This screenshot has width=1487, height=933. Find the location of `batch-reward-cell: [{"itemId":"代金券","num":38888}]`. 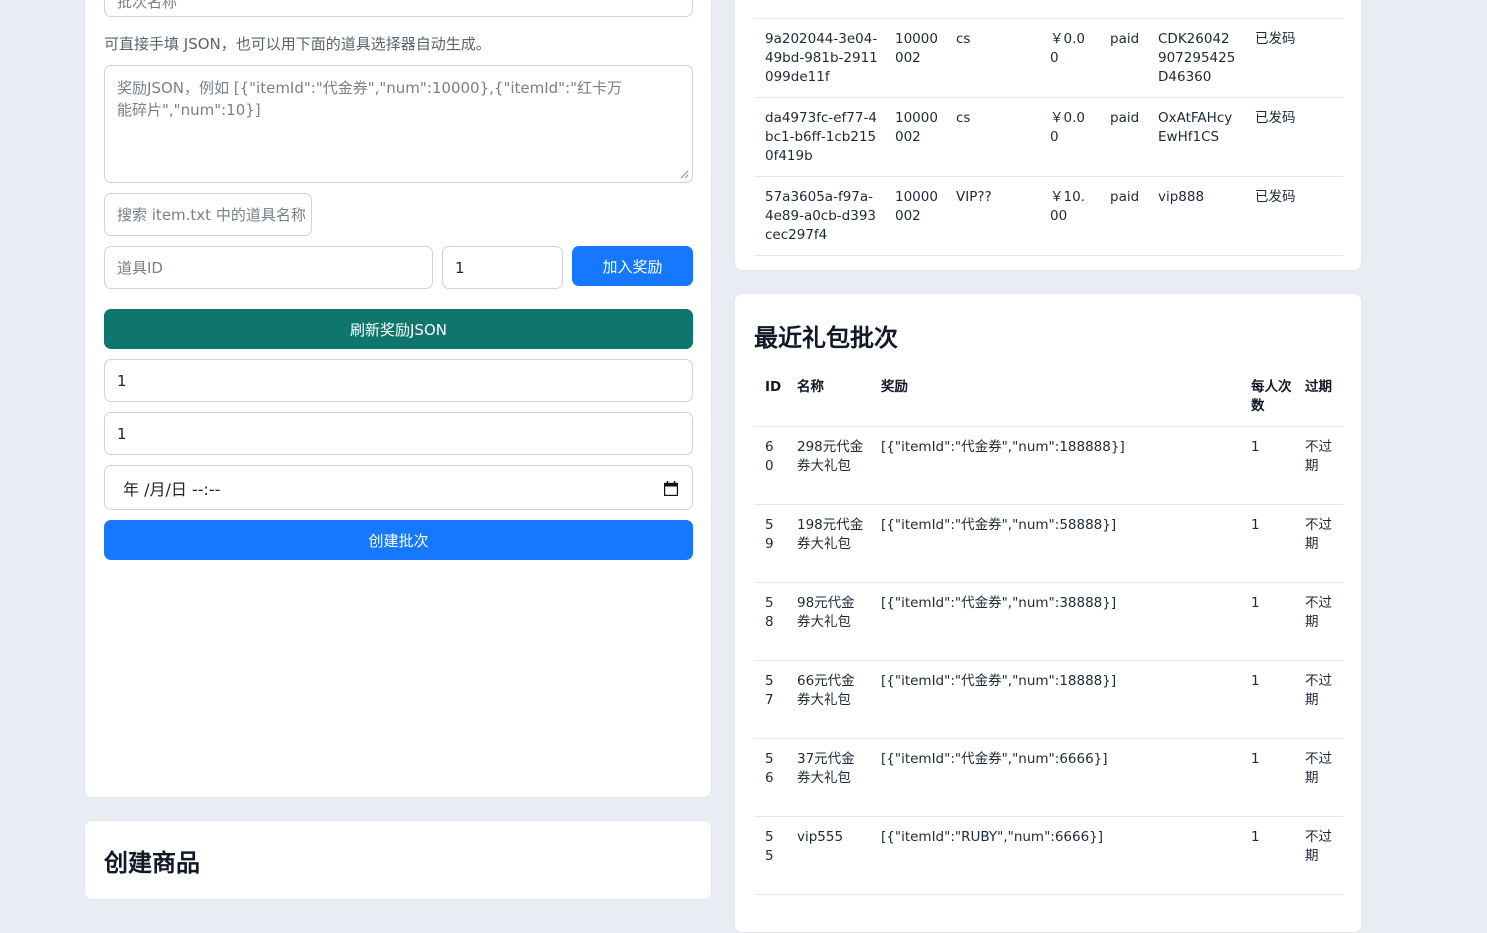

batch-reward-cell: [{"itemId":"代金券","num":38888}] is located at coordinates (999, 603).